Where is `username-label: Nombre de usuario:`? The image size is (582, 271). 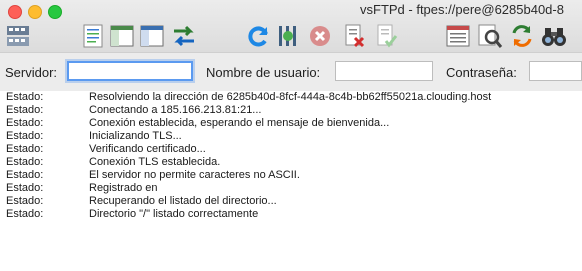 username-label: Nombre de usuario: is located at coordinates (263, 72).